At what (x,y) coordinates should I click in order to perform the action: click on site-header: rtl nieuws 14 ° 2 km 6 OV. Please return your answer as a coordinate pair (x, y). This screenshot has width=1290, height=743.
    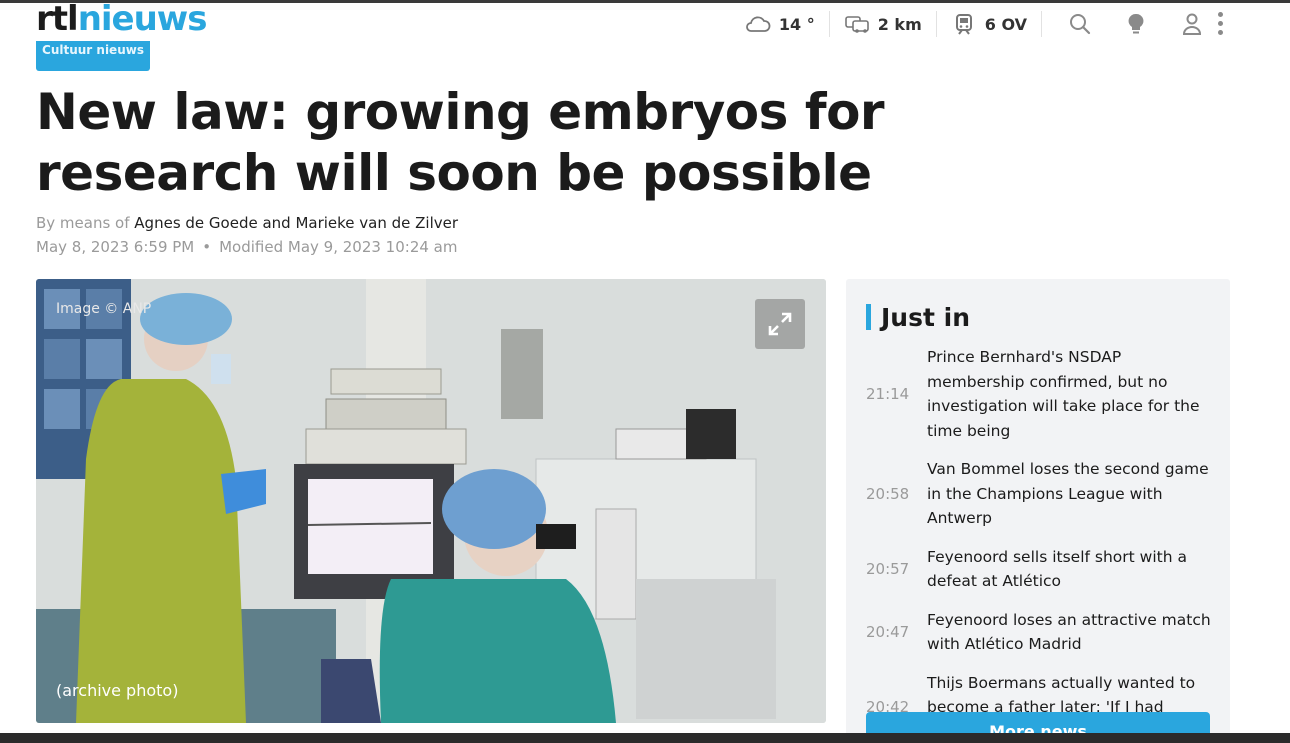
    Looking at the image, I should click on (645, 20).